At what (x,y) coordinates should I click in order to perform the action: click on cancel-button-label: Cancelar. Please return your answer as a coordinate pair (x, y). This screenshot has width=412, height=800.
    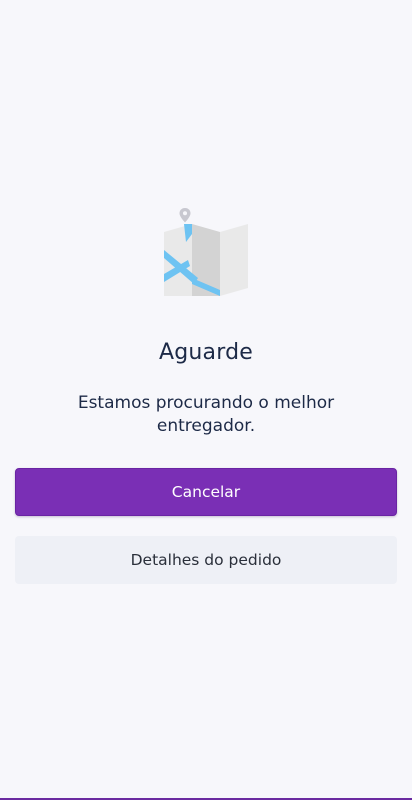
    Looking at the image, I should click on (206, 492).